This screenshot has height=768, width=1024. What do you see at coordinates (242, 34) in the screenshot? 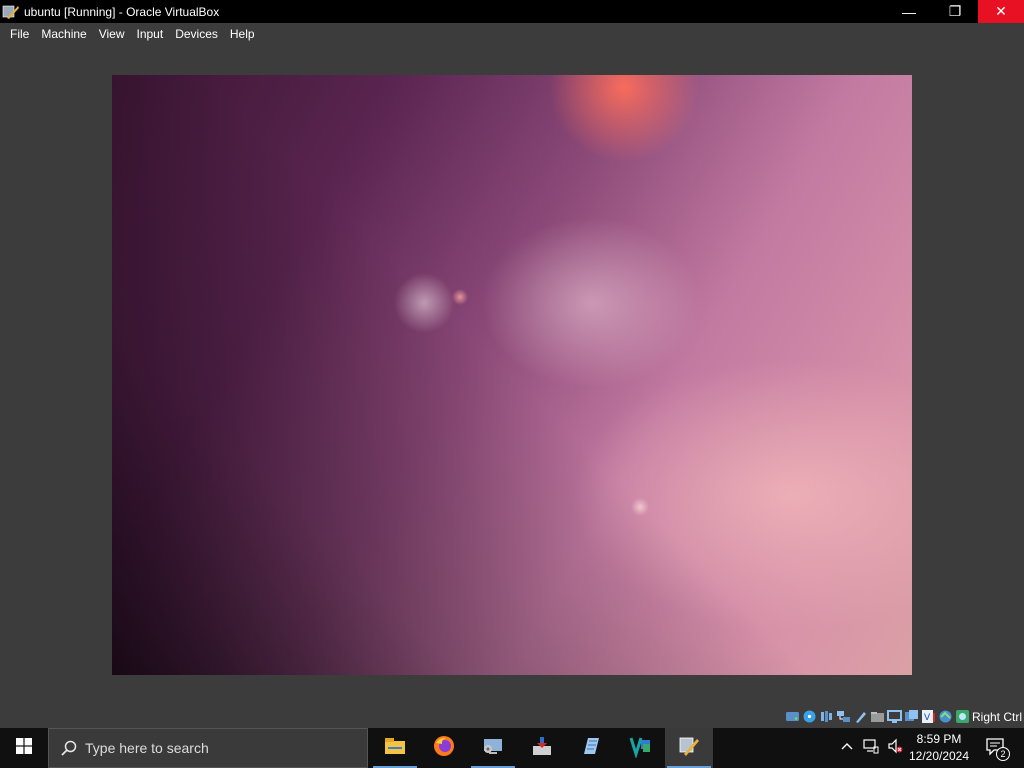
I see `menu-help: Help` at bounding box center [242, 34].